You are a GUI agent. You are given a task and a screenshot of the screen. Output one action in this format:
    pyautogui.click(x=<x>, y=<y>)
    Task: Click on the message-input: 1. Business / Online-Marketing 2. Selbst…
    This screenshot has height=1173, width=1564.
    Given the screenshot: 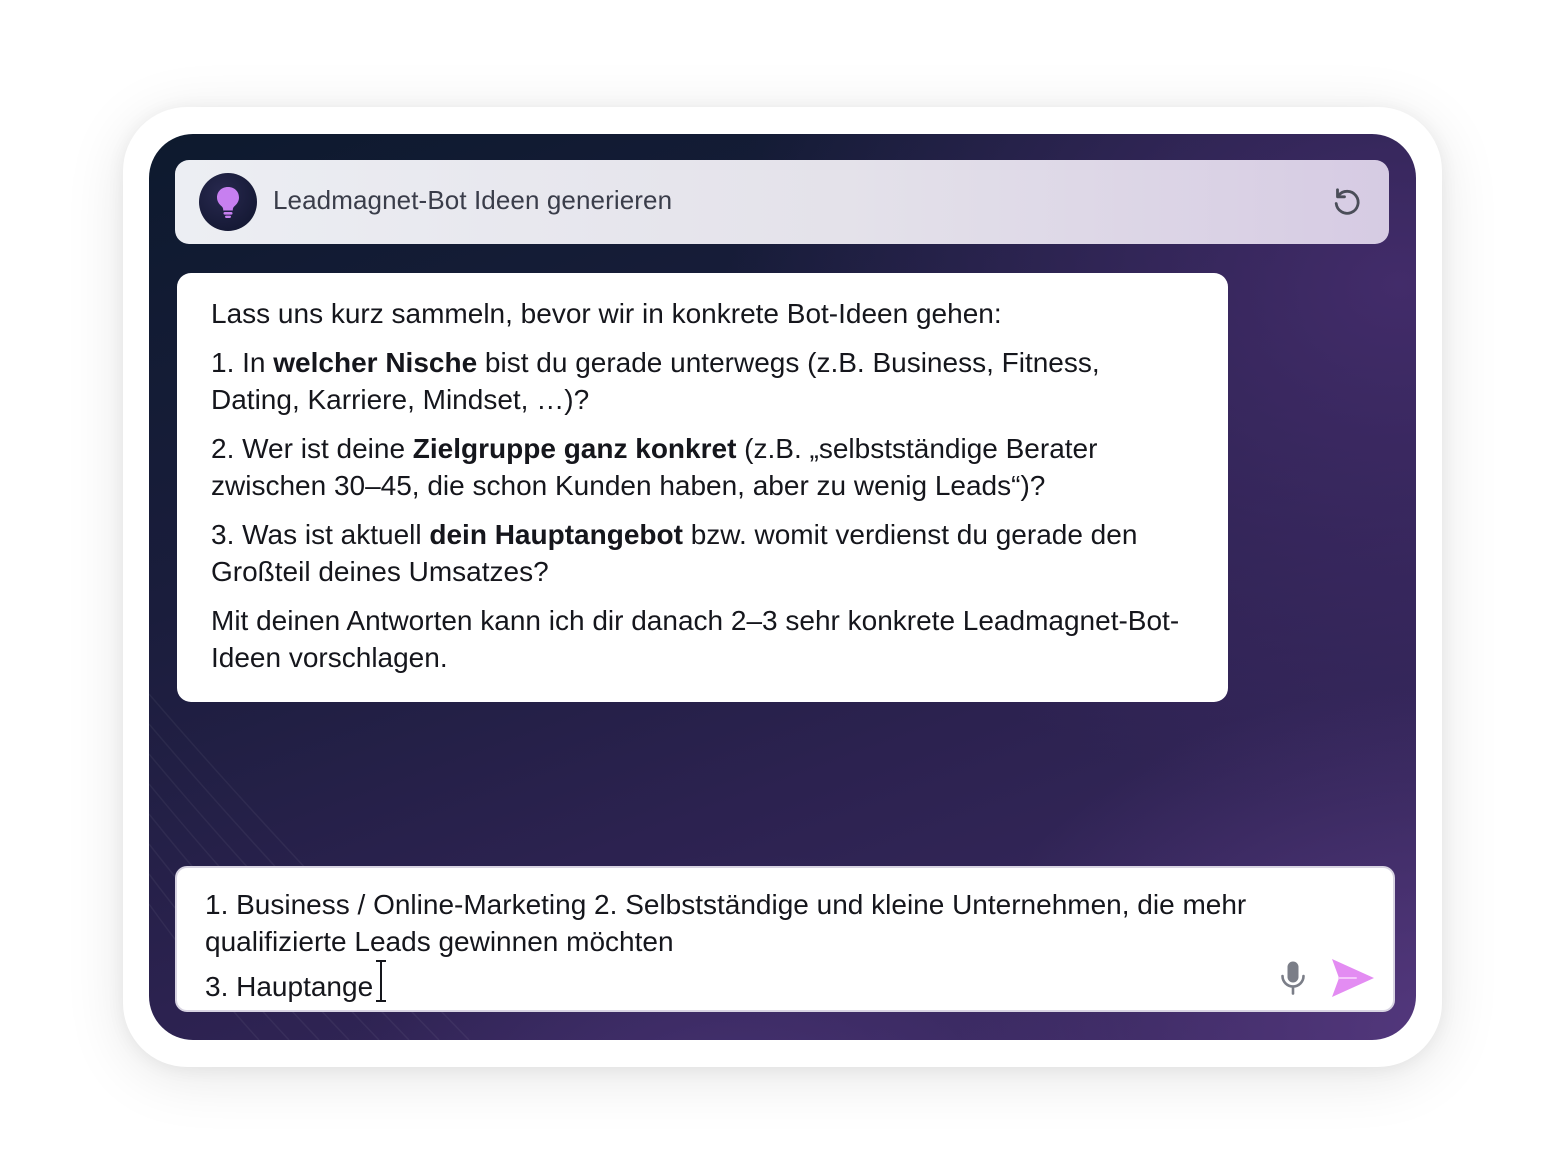 What is the action you would take?
    pyautogui.click(x=730, y=945)
    